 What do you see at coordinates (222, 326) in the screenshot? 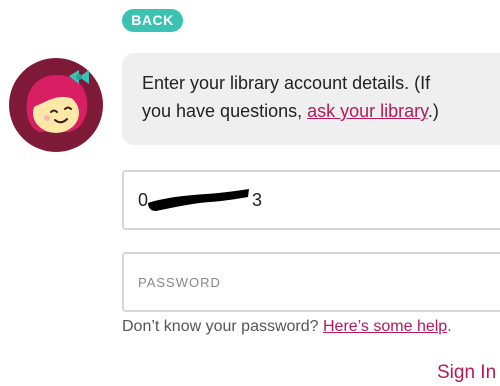
I see `password-help-prefix: Don’t know your password?` at bounding box center [222, 326].